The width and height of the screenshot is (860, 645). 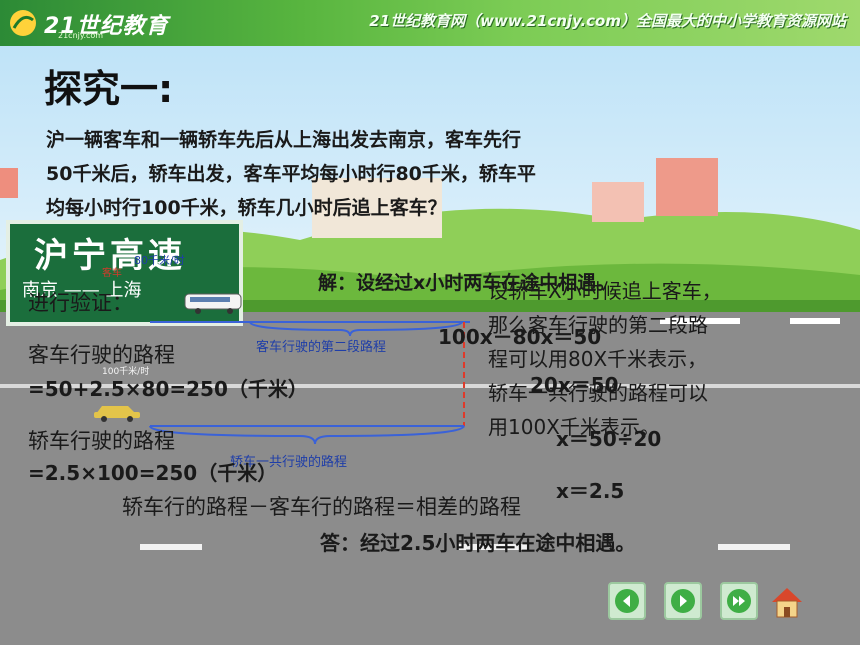 I want to click on relation-statement: 轿车行的路程－客车行的路程＝相差的路程, so click(x=321, y=507).